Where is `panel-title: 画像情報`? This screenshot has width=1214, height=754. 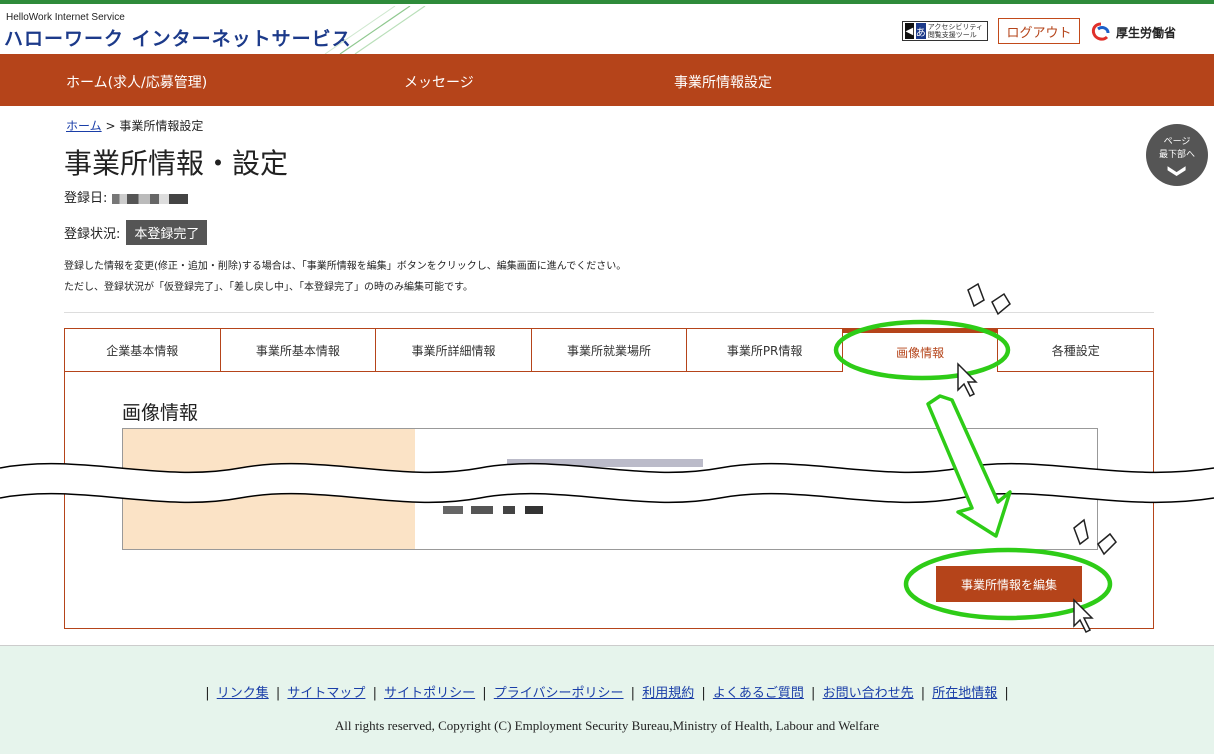
panel-title: 画像情報 is located at coordinates (160, 413).